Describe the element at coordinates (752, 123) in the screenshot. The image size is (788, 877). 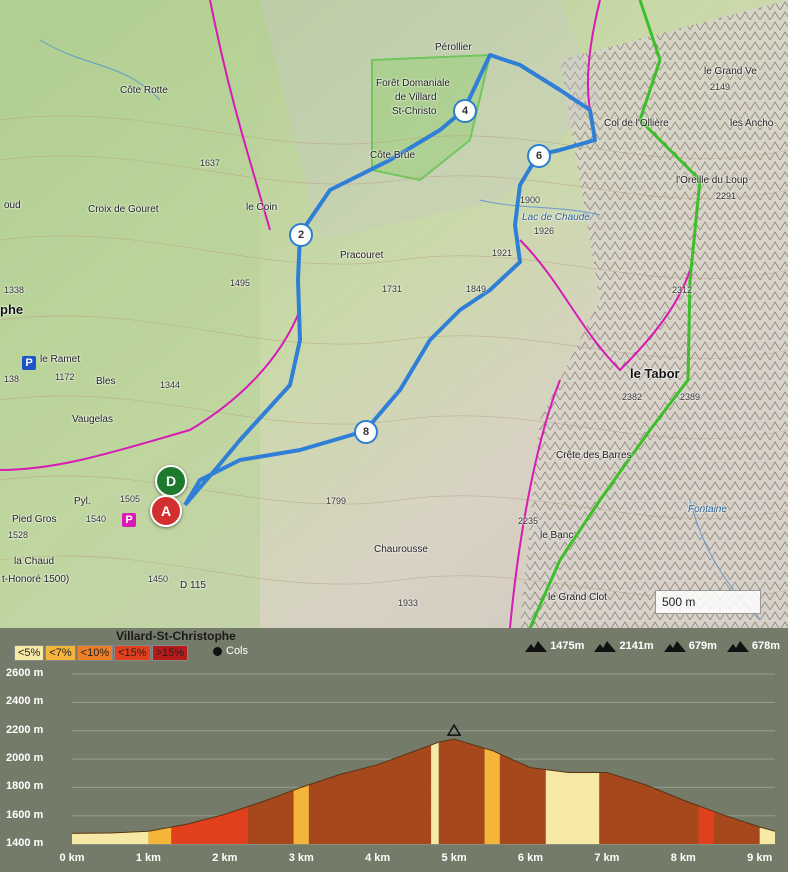
I see `map-place-label: les Ancho` at that location.